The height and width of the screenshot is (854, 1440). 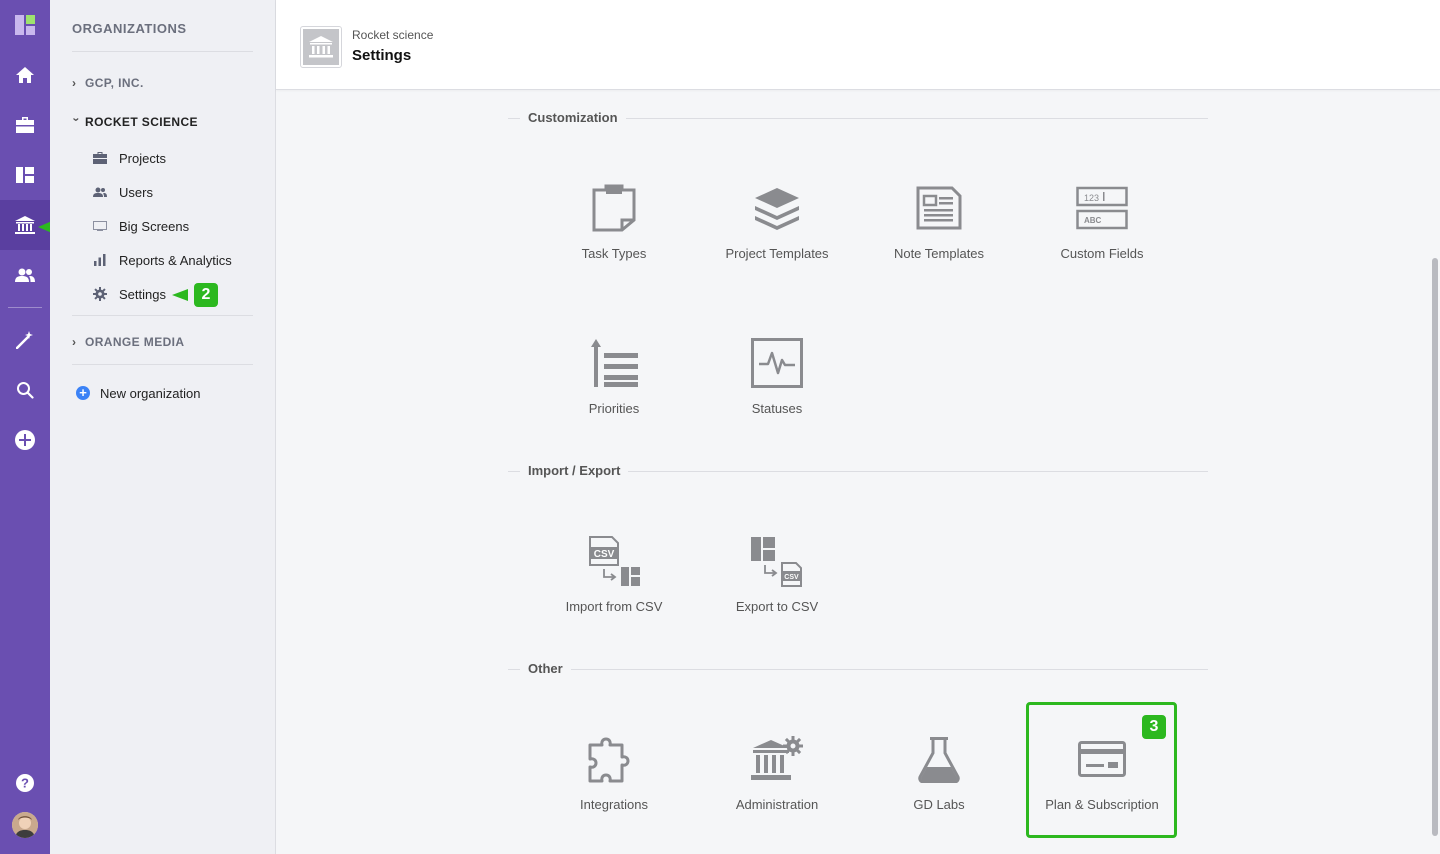 I want to click on rail-divider, so click(x=25, y=307).